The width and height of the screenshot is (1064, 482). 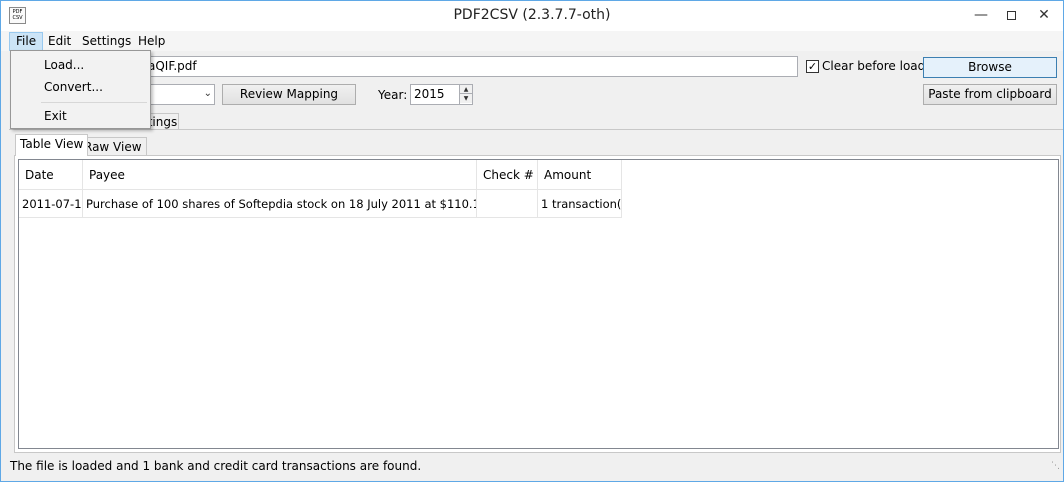 What do you see at coordinates (580, 204) in the screenshot?
I see `table-cell-amount: 1 transaction(s)` at bounding box center [580, 204].